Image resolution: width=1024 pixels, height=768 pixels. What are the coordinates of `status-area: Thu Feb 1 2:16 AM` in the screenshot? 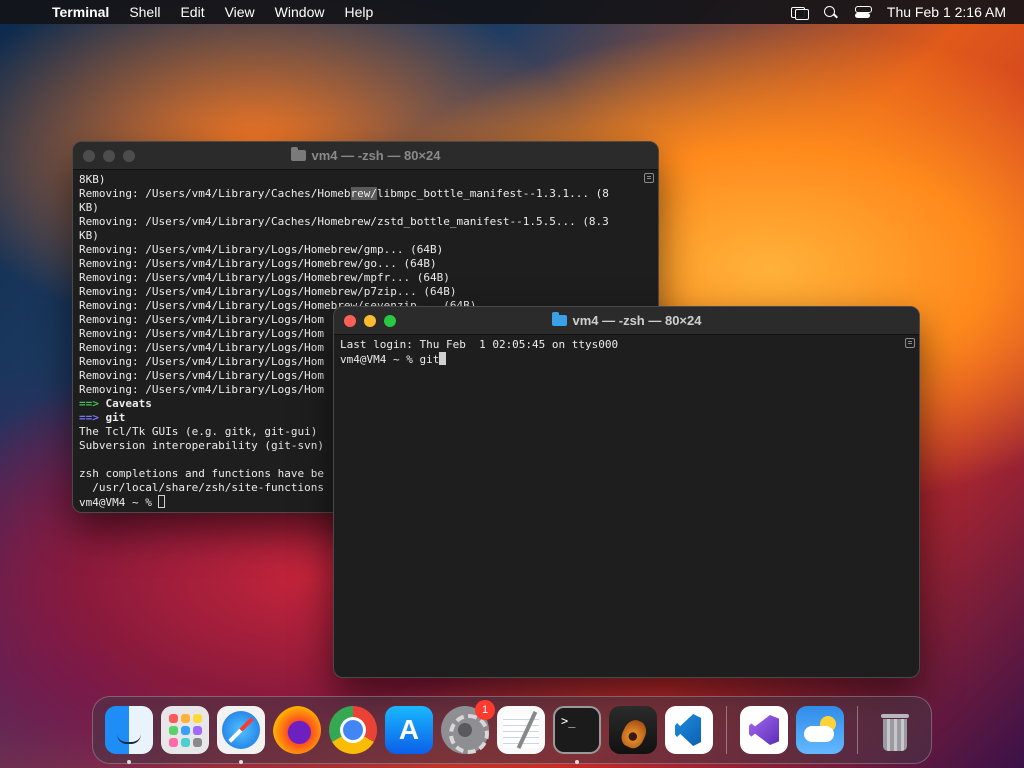 It's located at (907, 12).